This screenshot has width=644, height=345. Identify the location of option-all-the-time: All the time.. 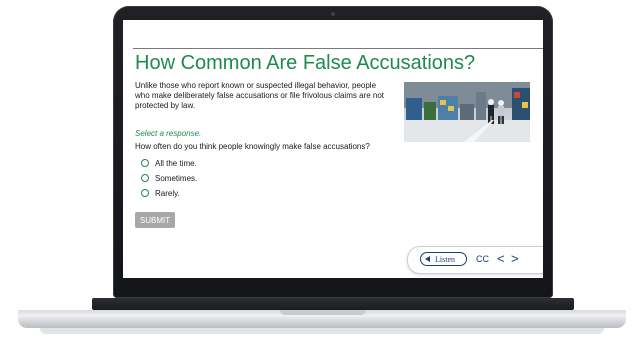
(169, 163).